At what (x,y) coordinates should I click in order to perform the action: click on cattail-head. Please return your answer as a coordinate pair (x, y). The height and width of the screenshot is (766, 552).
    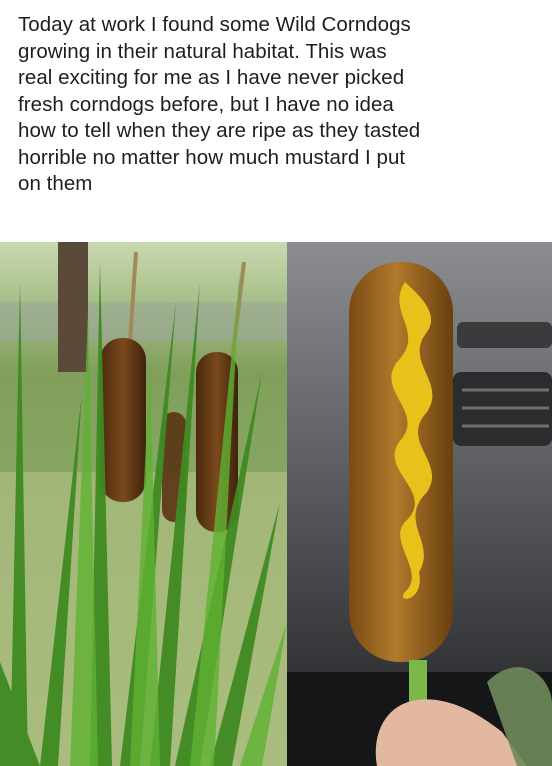
    Looking at the image, I should click on (123, 420).